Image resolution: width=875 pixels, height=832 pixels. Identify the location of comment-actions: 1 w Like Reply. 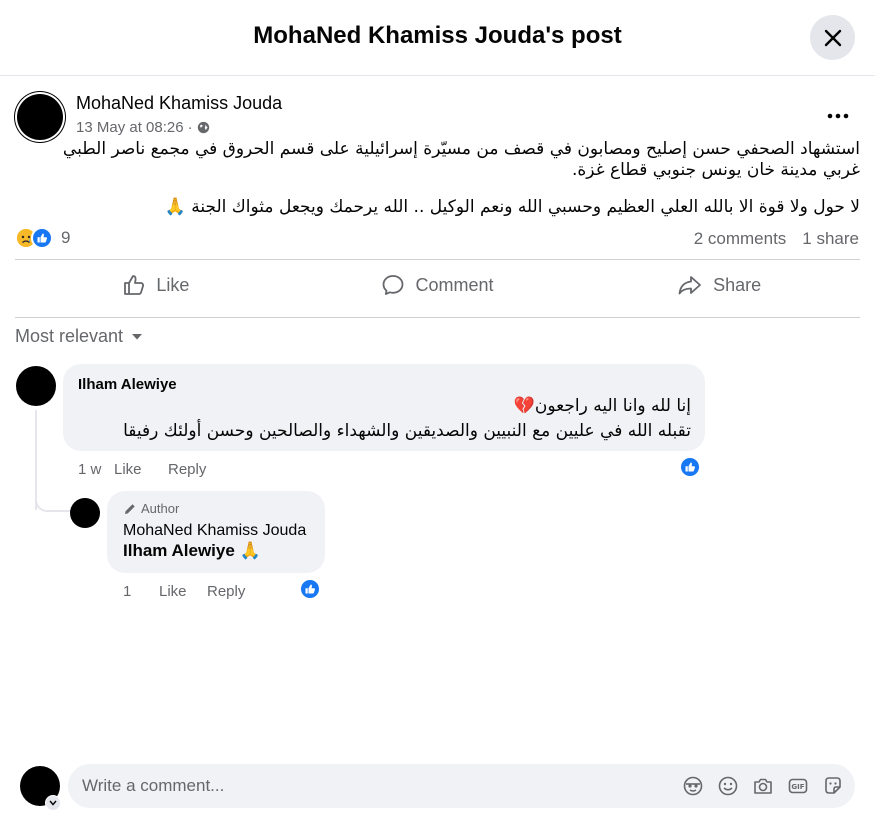
(142, 469).